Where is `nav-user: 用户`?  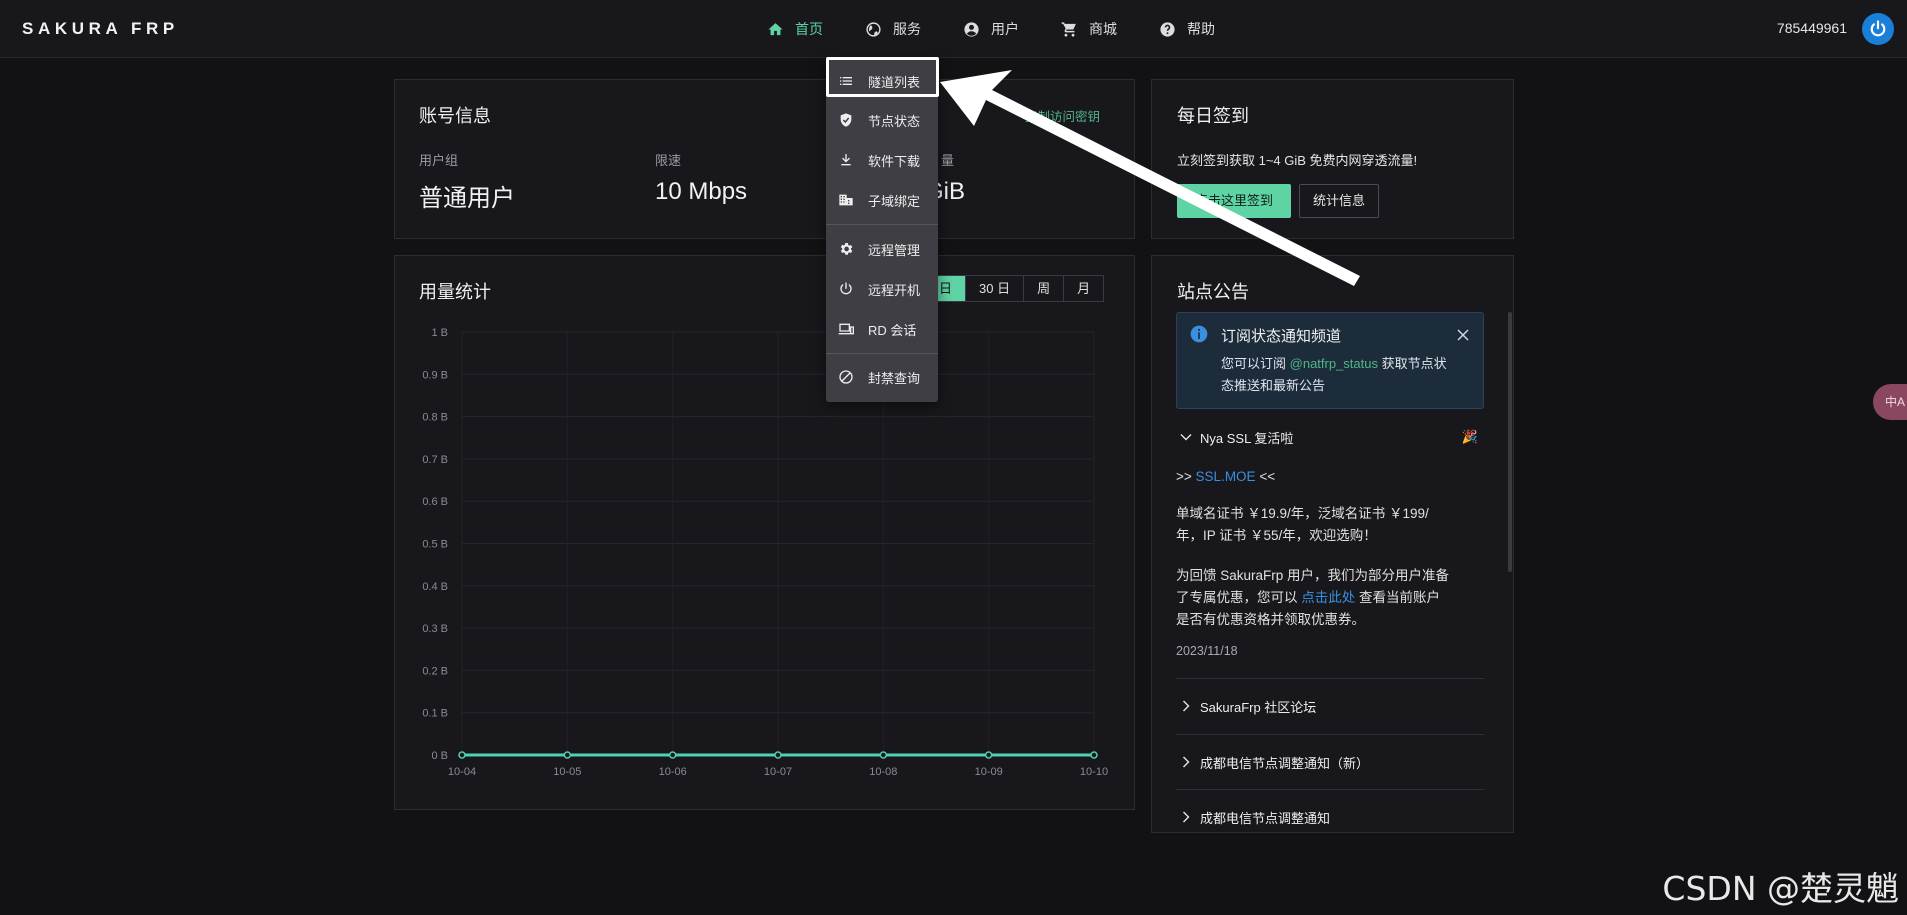
nav-user: 用户 is located at coordinates (991, 29).